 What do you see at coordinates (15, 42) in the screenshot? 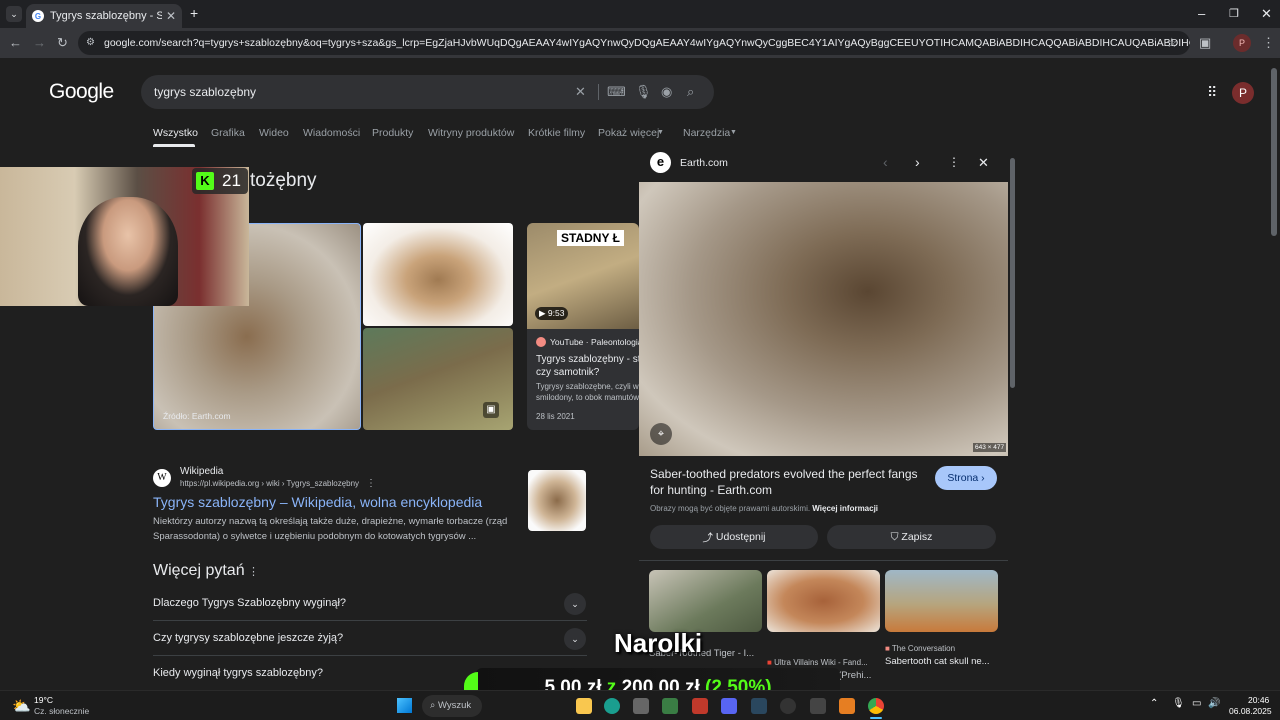
I see `back-icon: ←` at bounding box center [15, 42].